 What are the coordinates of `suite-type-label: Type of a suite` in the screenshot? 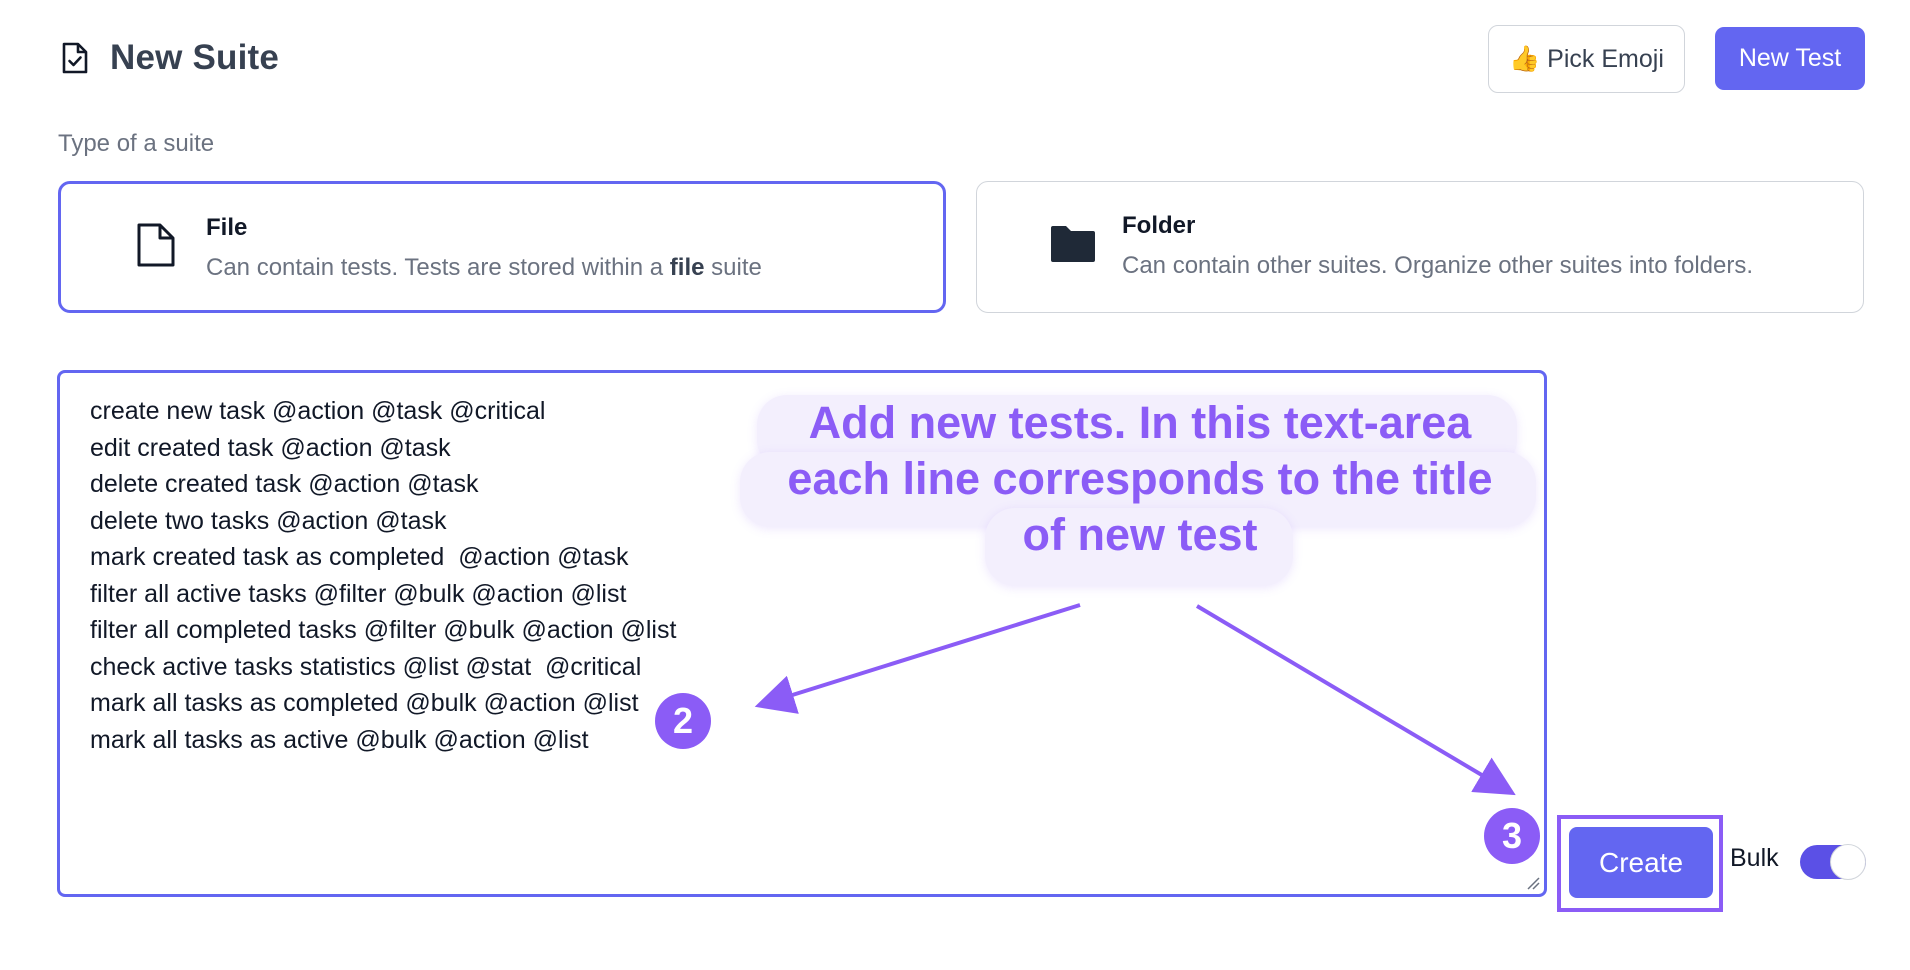 It's located at (136, 143).